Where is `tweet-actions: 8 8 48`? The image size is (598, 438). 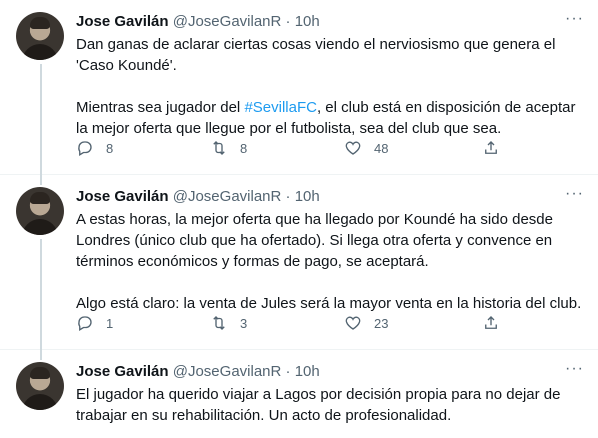 tweet-actions: 8 8 48 is located at coordinates (286, 148).